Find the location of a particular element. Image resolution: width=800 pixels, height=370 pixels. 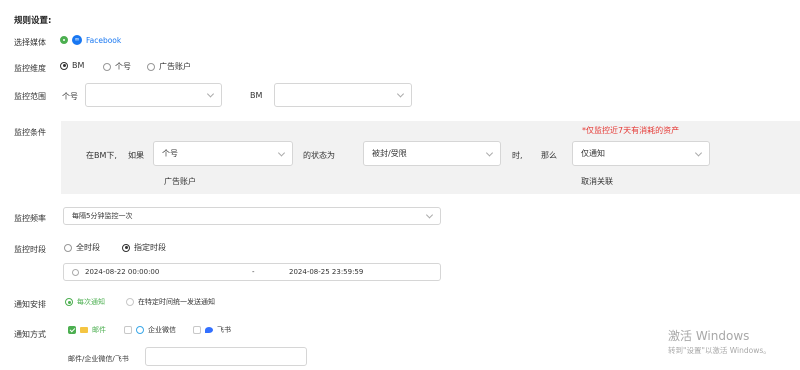

condition-target-value: 个号 is located at coordinates (170, 153).